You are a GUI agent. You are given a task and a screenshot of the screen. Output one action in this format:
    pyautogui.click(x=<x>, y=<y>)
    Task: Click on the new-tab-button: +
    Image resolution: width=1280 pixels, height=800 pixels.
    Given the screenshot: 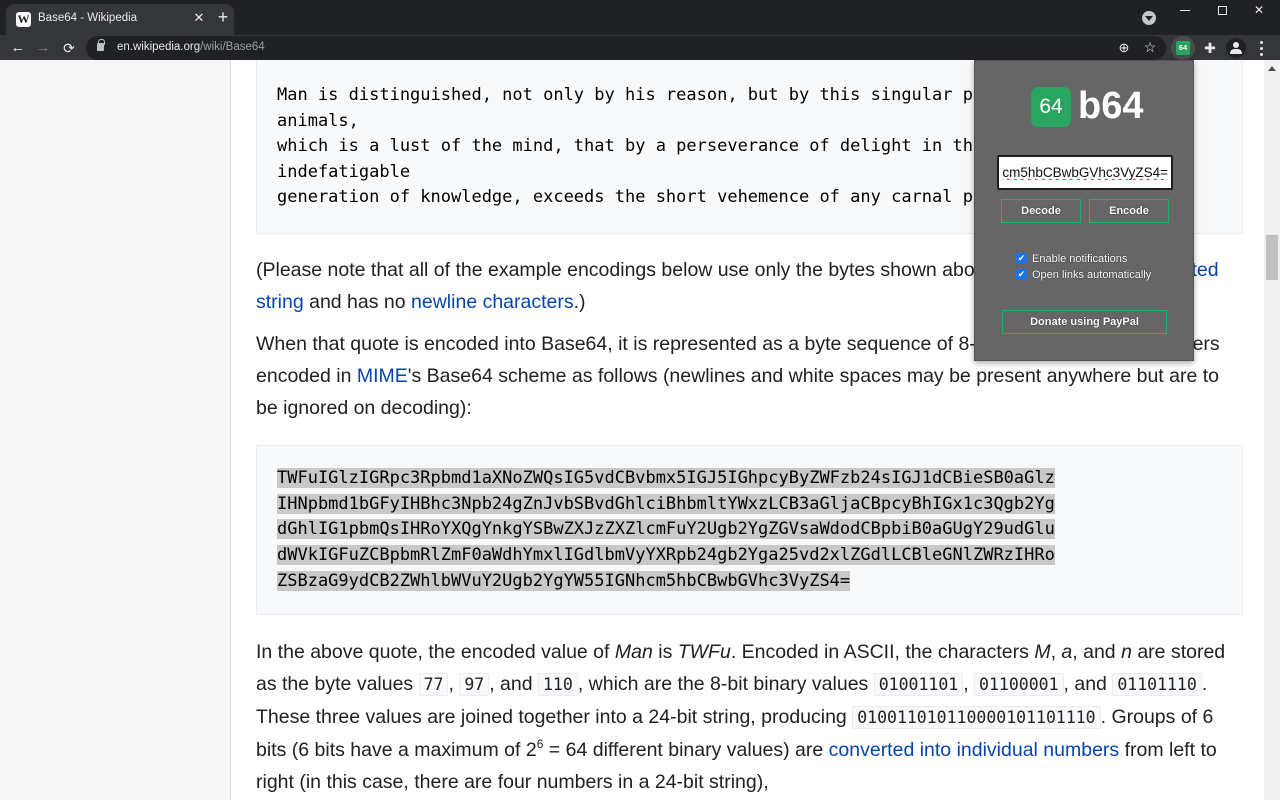 What is the action you would take?
    pyautogui.click(x=223, y=18)
    